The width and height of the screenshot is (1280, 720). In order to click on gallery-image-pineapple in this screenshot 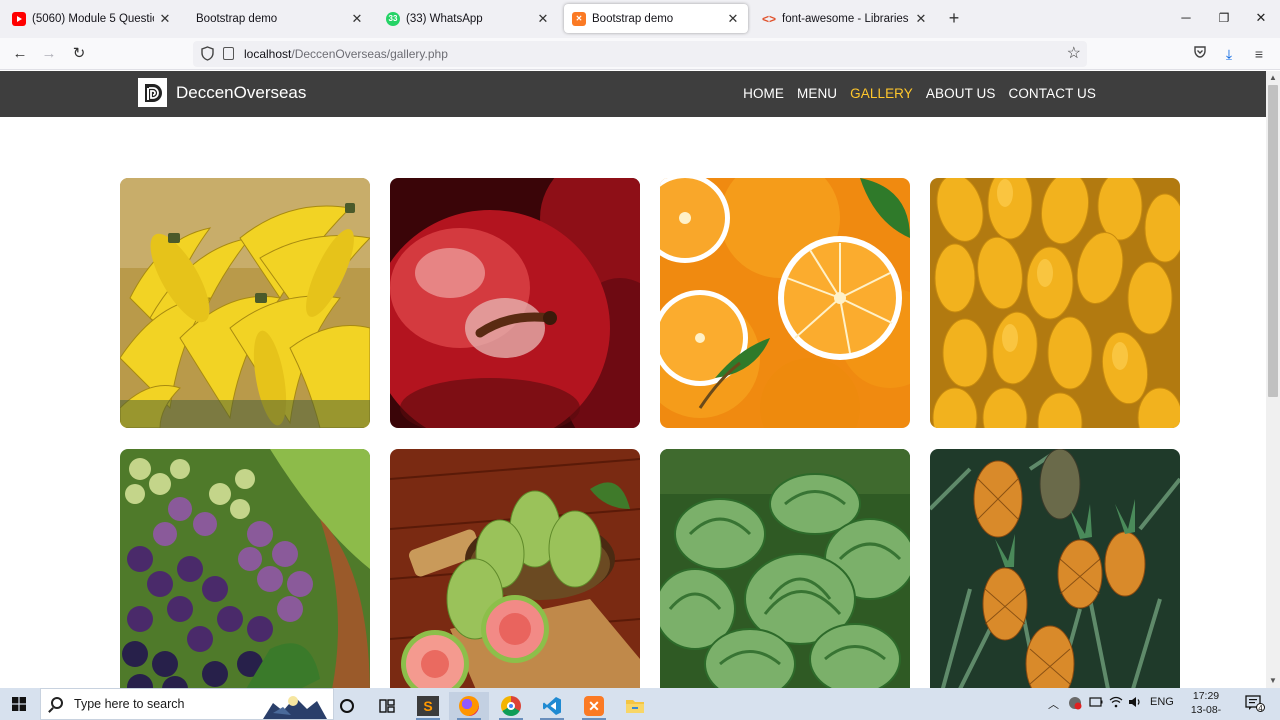, I will do `click(1055, 568)`.